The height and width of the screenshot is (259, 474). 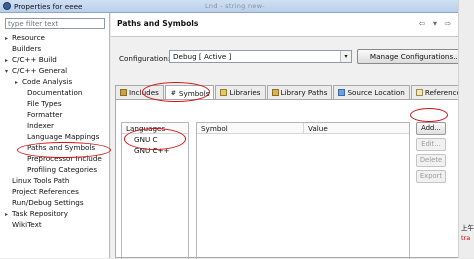 What do you see at coordinates (292, 25) in the screenshot?
I see `page-header: Paths and Symbols ⇦ ▾ ⇨ ▾` at bounding box center [292, 25].